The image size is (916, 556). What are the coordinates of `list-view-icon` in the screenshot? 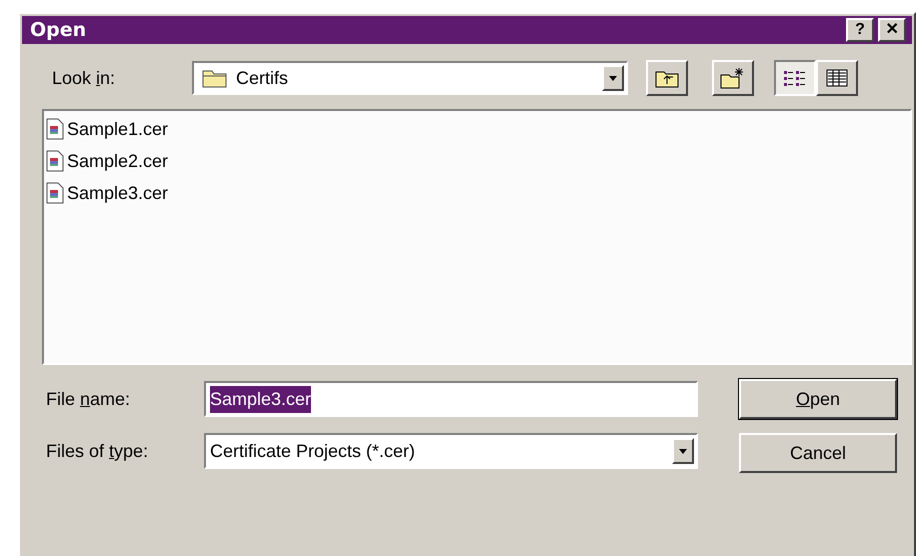 It's located at (795, 78).